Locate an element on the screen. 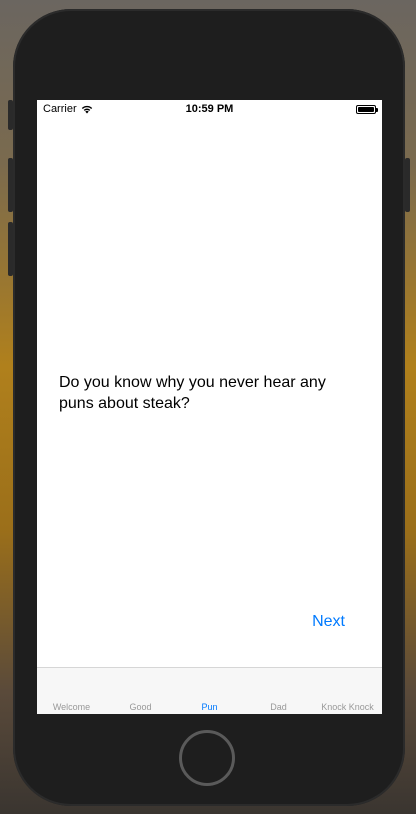  tab-pun: Pun is located at coordinates (209, 691).